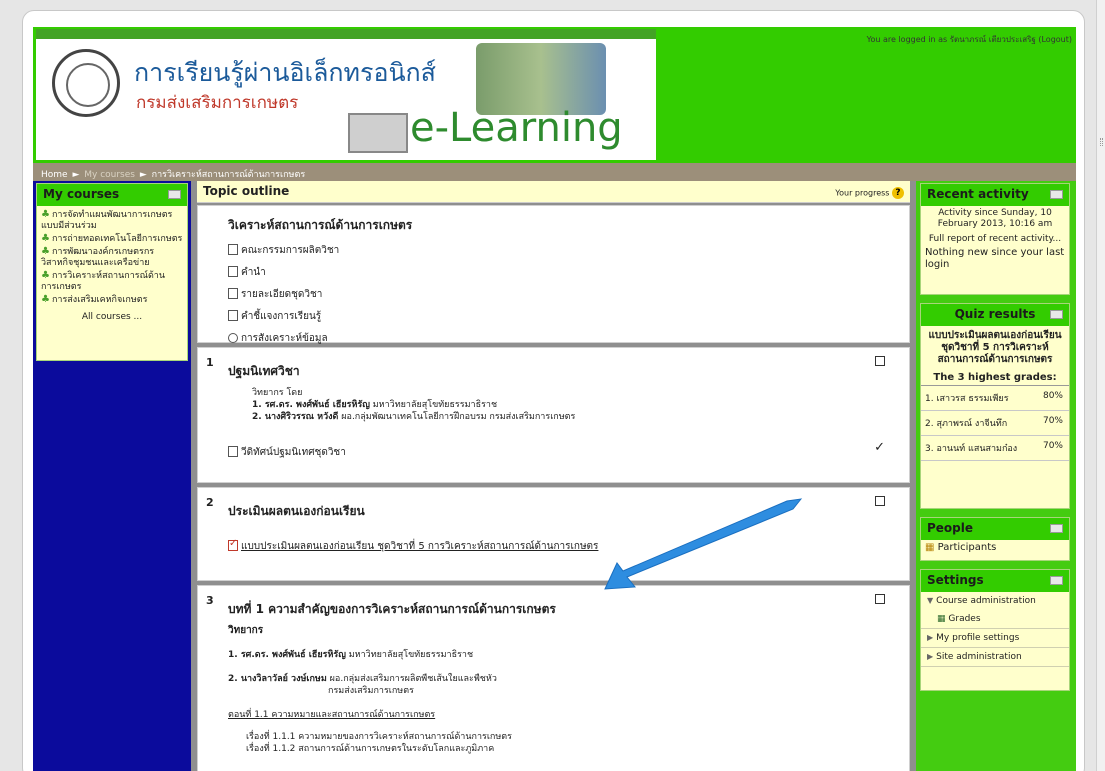 The image size is (1105, 771). I want to click on course-link: ♣ การถ่ายทอดเทคโนโลยีการเกษตร, so click(112, 239).